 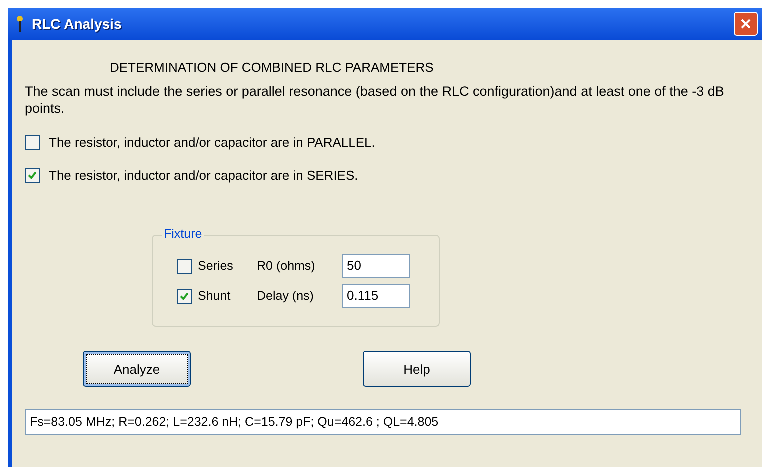 What do you see at coordinates (20, 24) in the screenshot?
I see `probe-icon` at bounding box center [20, 24].